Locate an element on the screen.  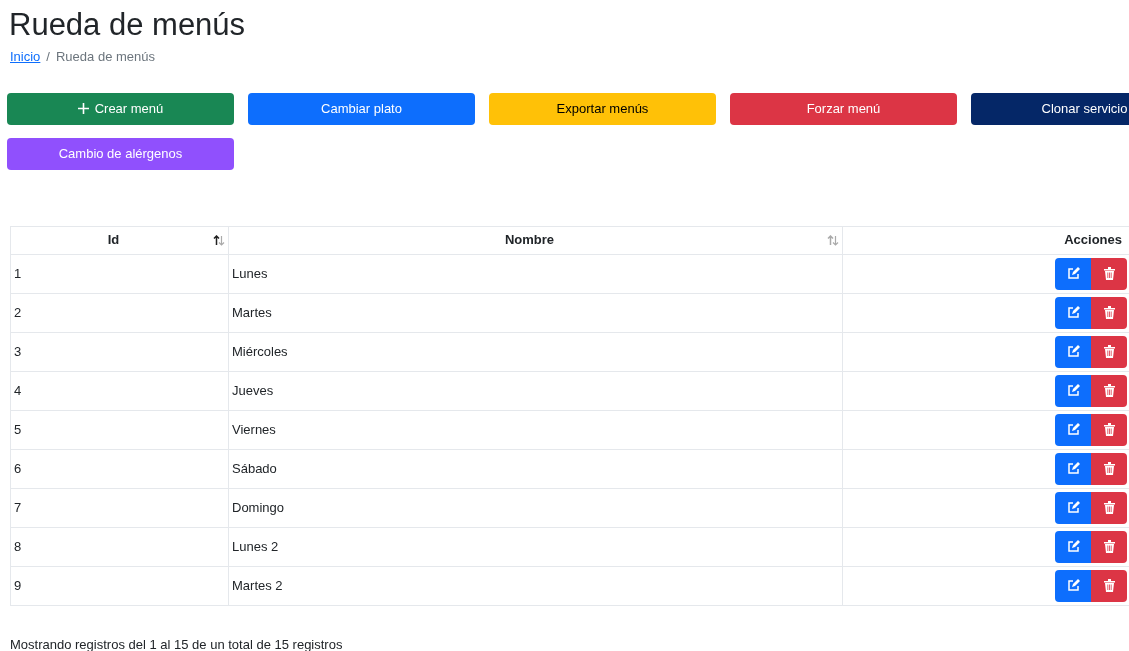
column-header: Id is located at coordinates (119, 240).